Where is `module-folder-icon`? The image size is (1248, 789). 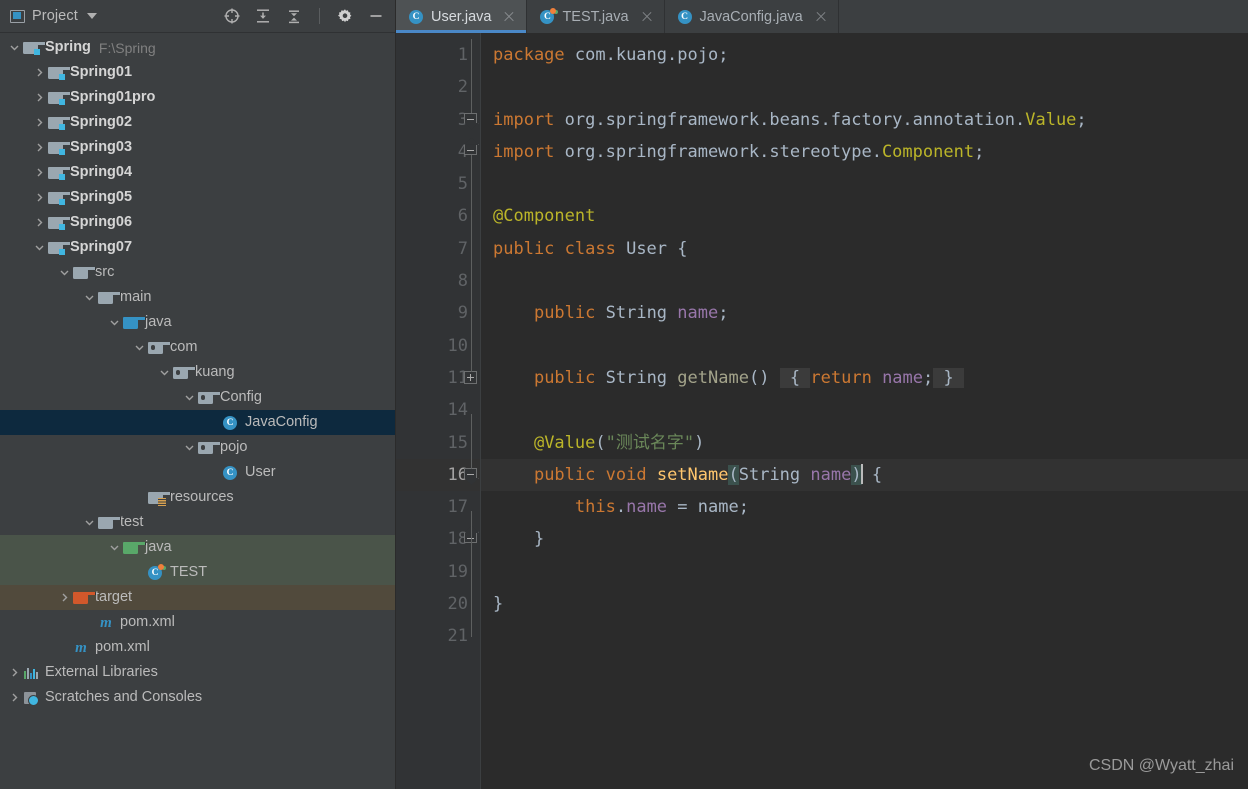 module-folder-icon is located at coordinates (59, 148).